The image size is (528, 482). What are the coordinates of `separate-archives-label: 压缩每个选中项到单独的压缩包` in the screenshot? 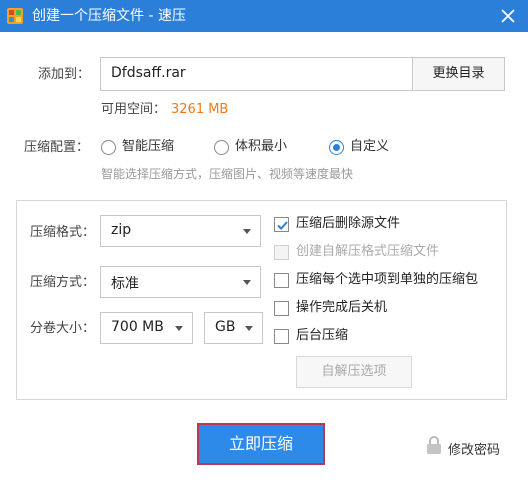 It's located at (387, 280).